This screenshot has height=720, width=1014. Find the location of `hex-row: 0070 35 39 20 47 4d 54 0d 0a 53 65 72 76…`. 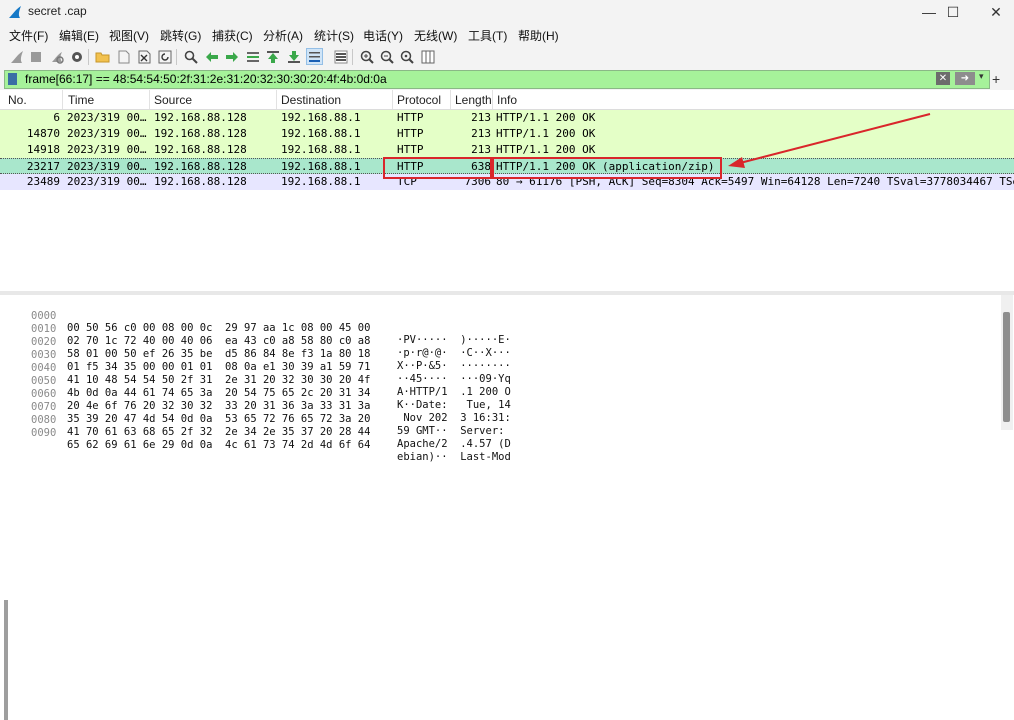

hex-row: 0070 35 39 20 47 4d 54 0d 0a 53 65 72 76… is located at coordinates (252, 413).